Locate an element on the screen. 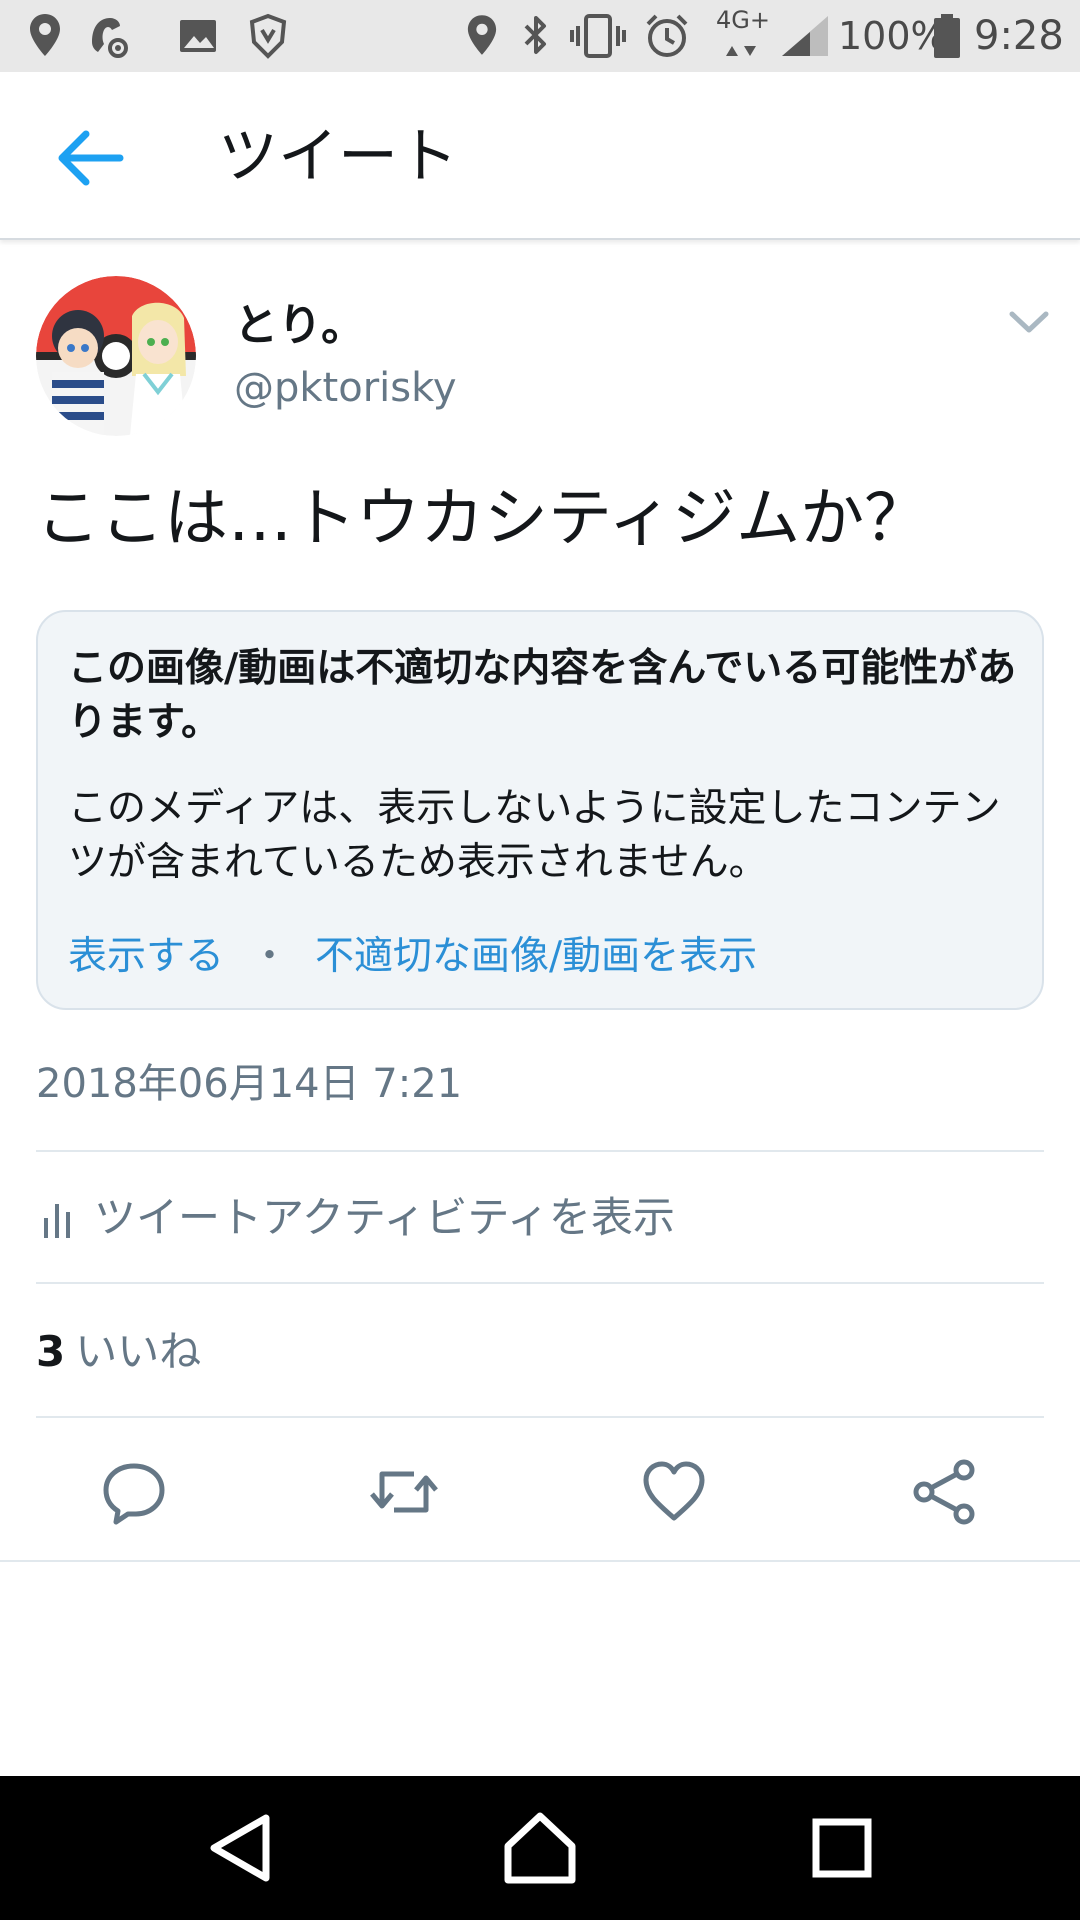 The width and height of the screenshot is (1080, 1920). sensitive-media-links: 表示する・不適切な画像/動画を表示 is located at coordinates (412, 957).